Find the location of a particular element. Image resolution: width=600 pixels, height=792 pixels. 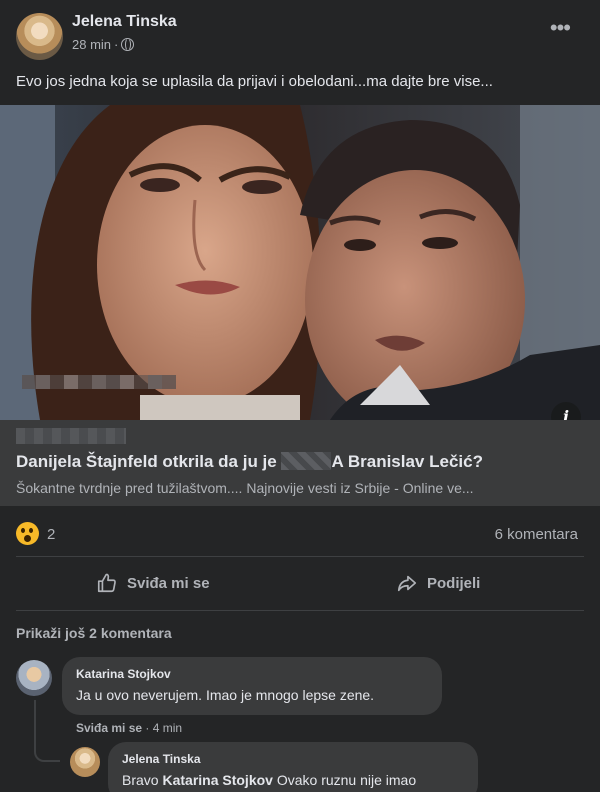

author-avatar is located at coordinates (39, 36).